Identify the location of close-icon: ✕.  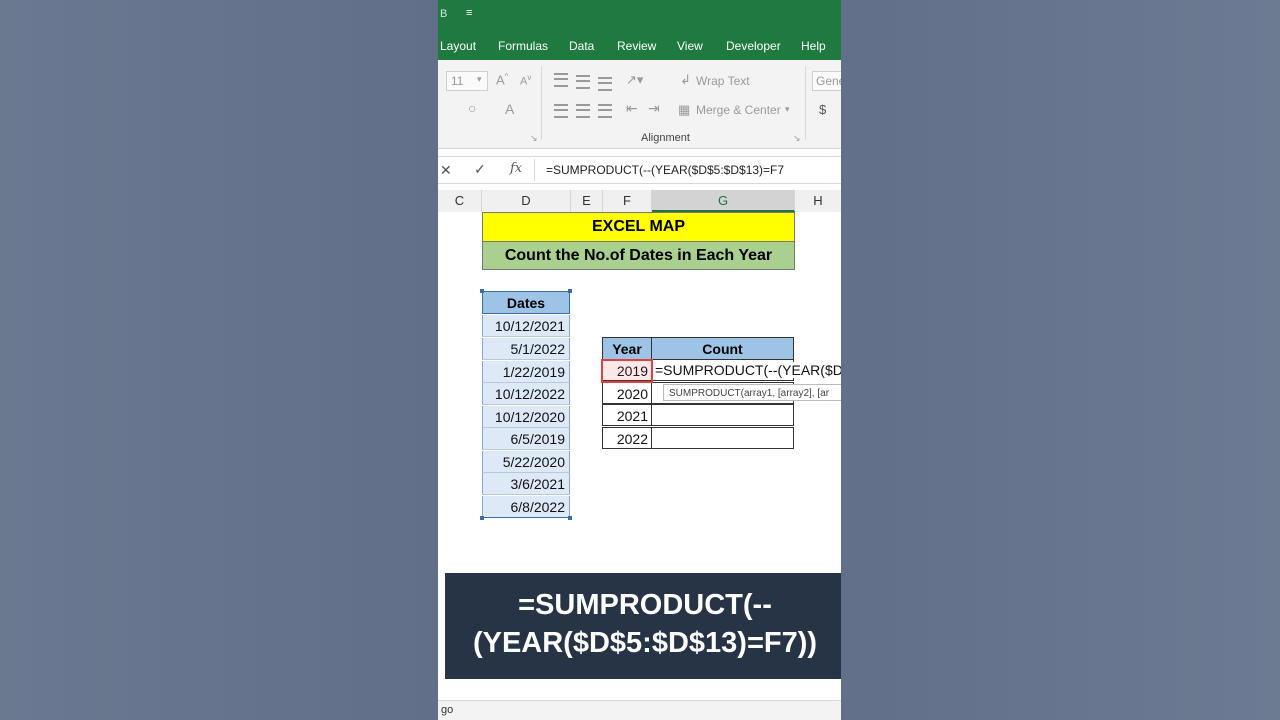
(446, 170).